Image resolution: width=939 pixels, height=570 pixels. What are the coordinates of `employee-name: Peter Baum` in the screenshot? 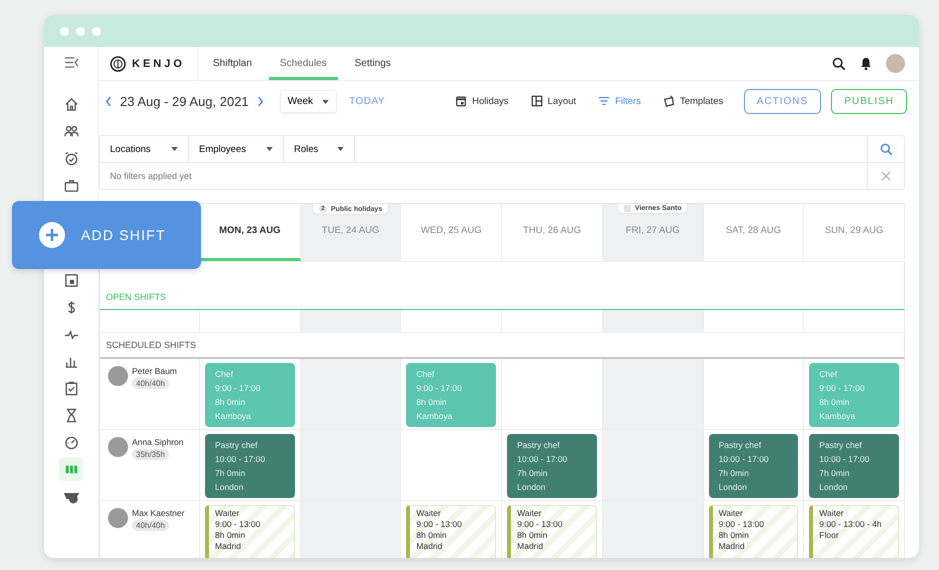 It's located at (154, 371).